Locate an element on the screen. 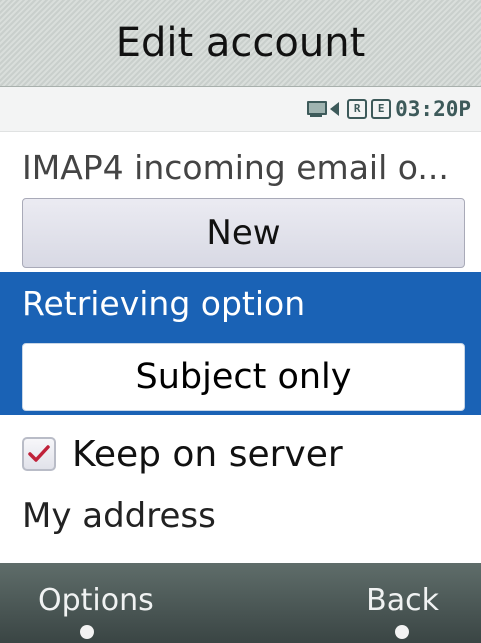 This screenshot has width=481, height=643. back-softkey: Back is located at coordinates (402, 600).